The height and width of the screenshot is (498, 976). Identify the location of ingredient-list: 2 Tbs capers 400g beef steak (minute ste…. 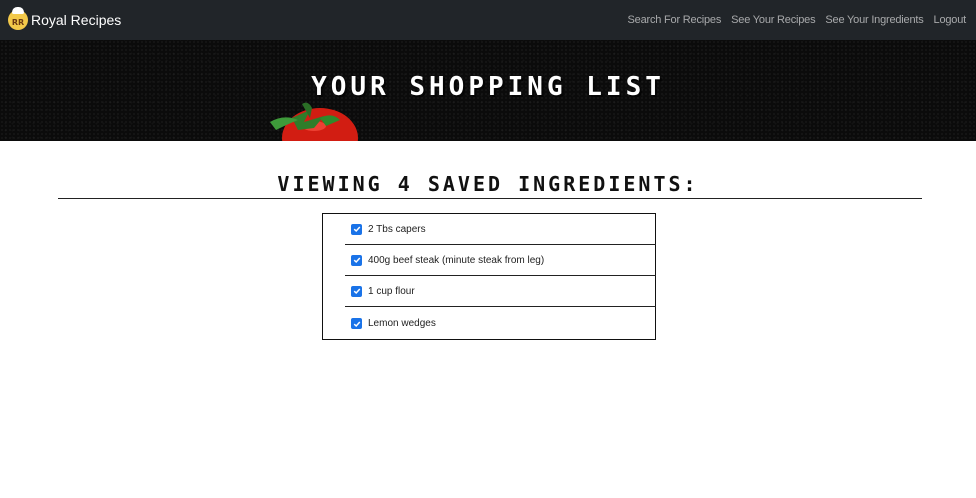
(489, 276).